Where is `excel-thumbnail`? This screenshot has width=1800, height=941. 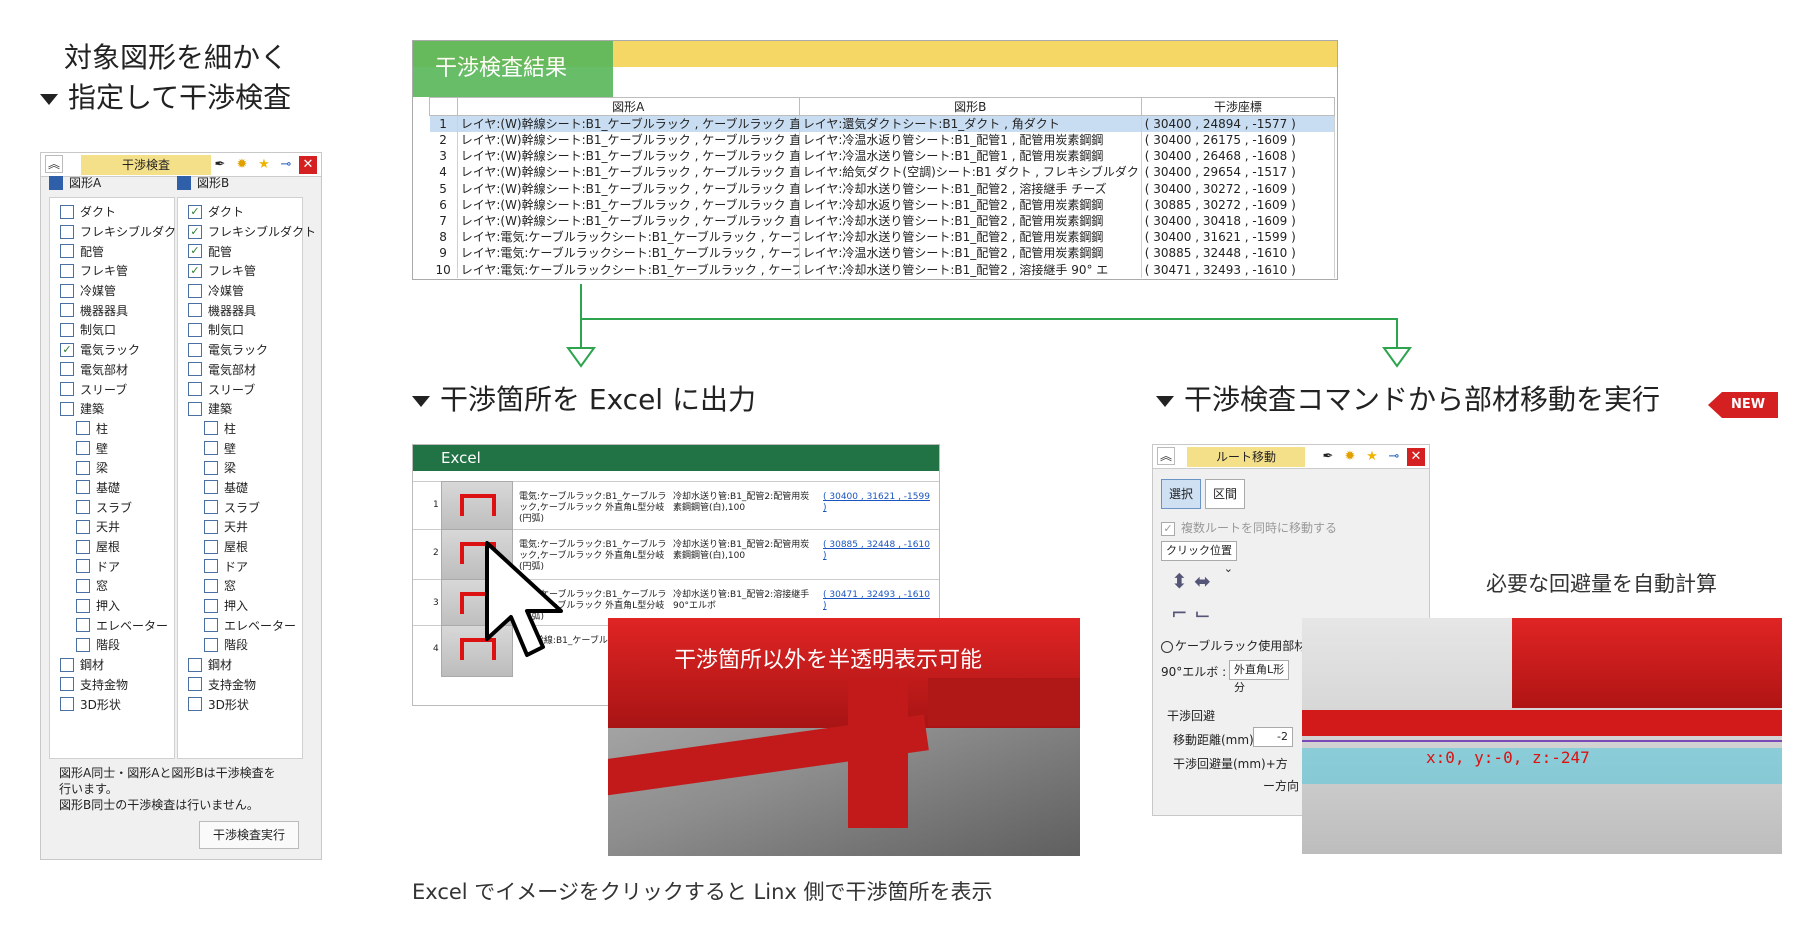 excel-thumbnail is located at coordinates (477, 507).